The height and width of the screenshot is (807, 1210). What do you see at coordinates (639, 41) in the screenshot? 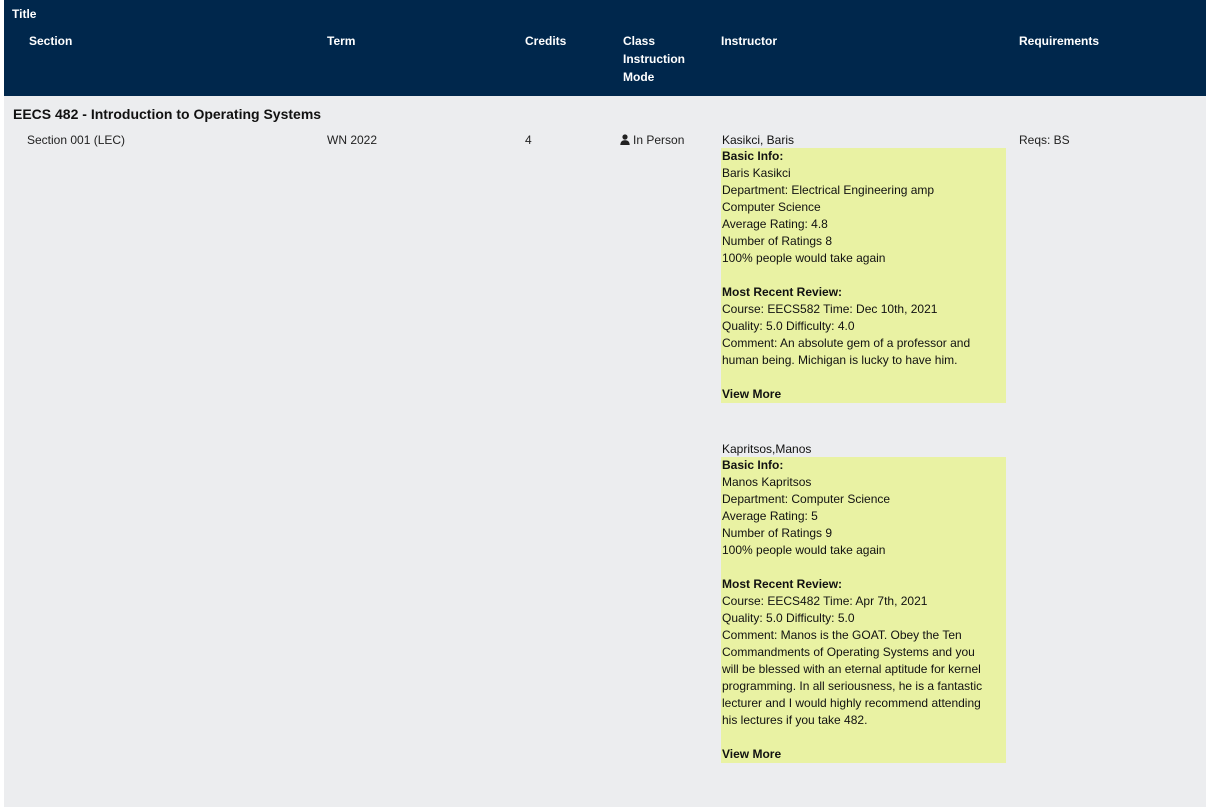
I see `header-mode-line: Class` at bounding box center [639, 41].